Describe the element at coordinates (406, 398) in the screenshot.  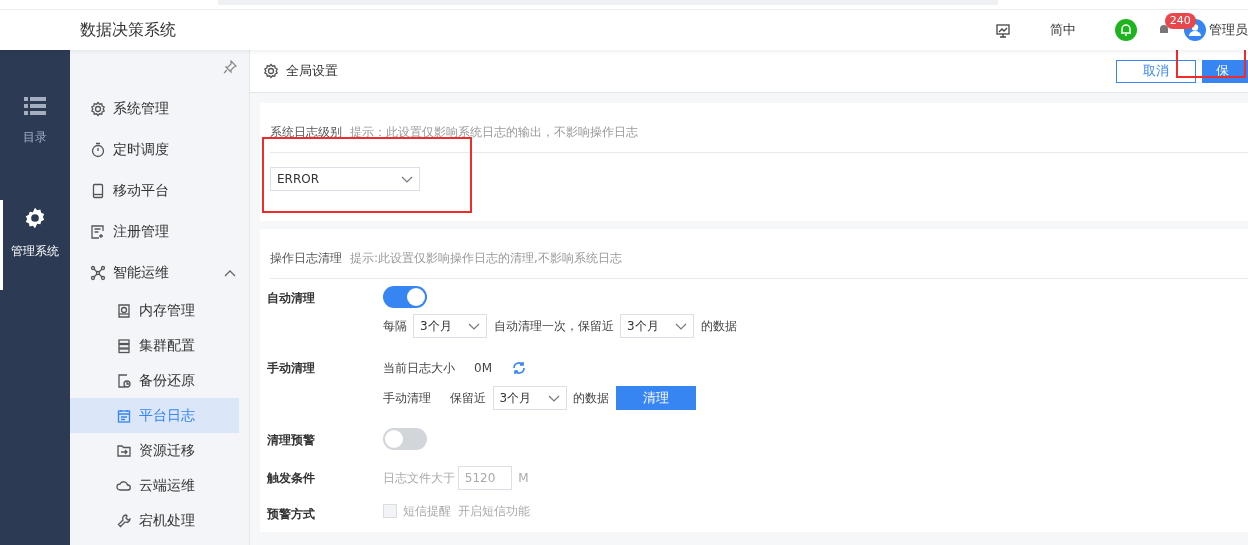
I see `field-text: 手动清理` at that location.